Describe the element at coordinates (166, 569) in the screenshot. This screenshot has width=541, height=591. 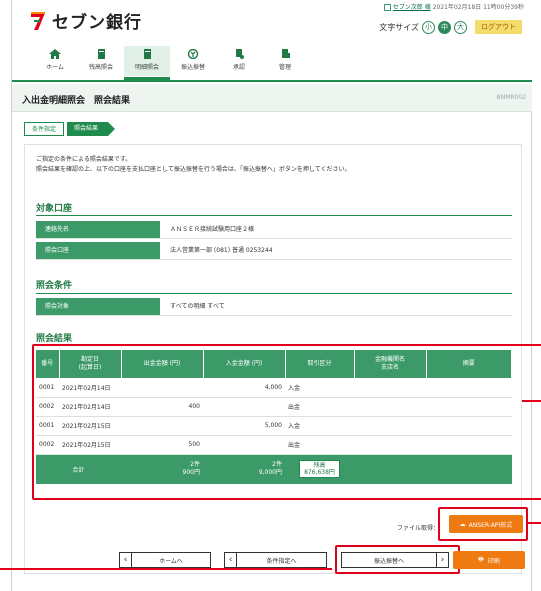
I see `callout-line-transfer` at that location.